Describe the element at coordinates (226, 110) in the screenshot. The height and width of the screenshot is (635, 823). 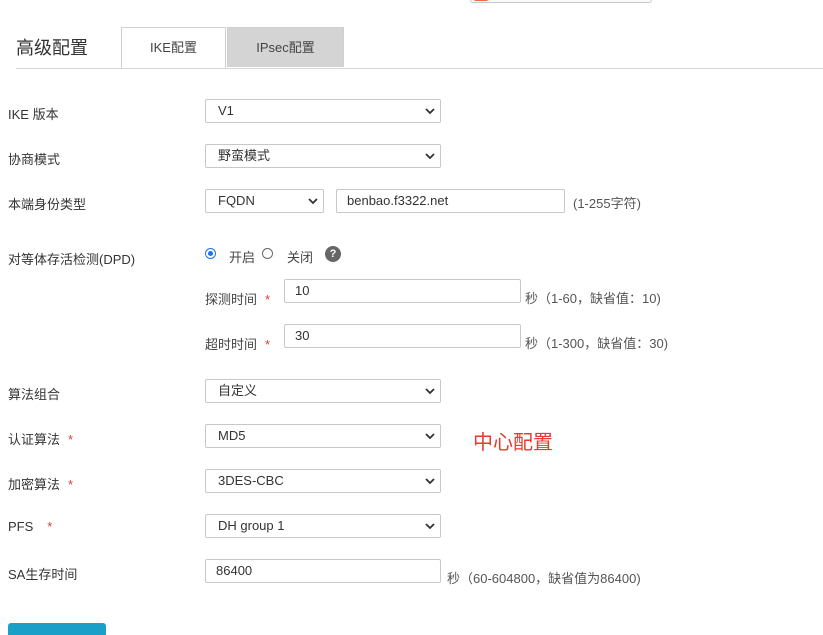
I see `ike-version-value: V1` at that location.